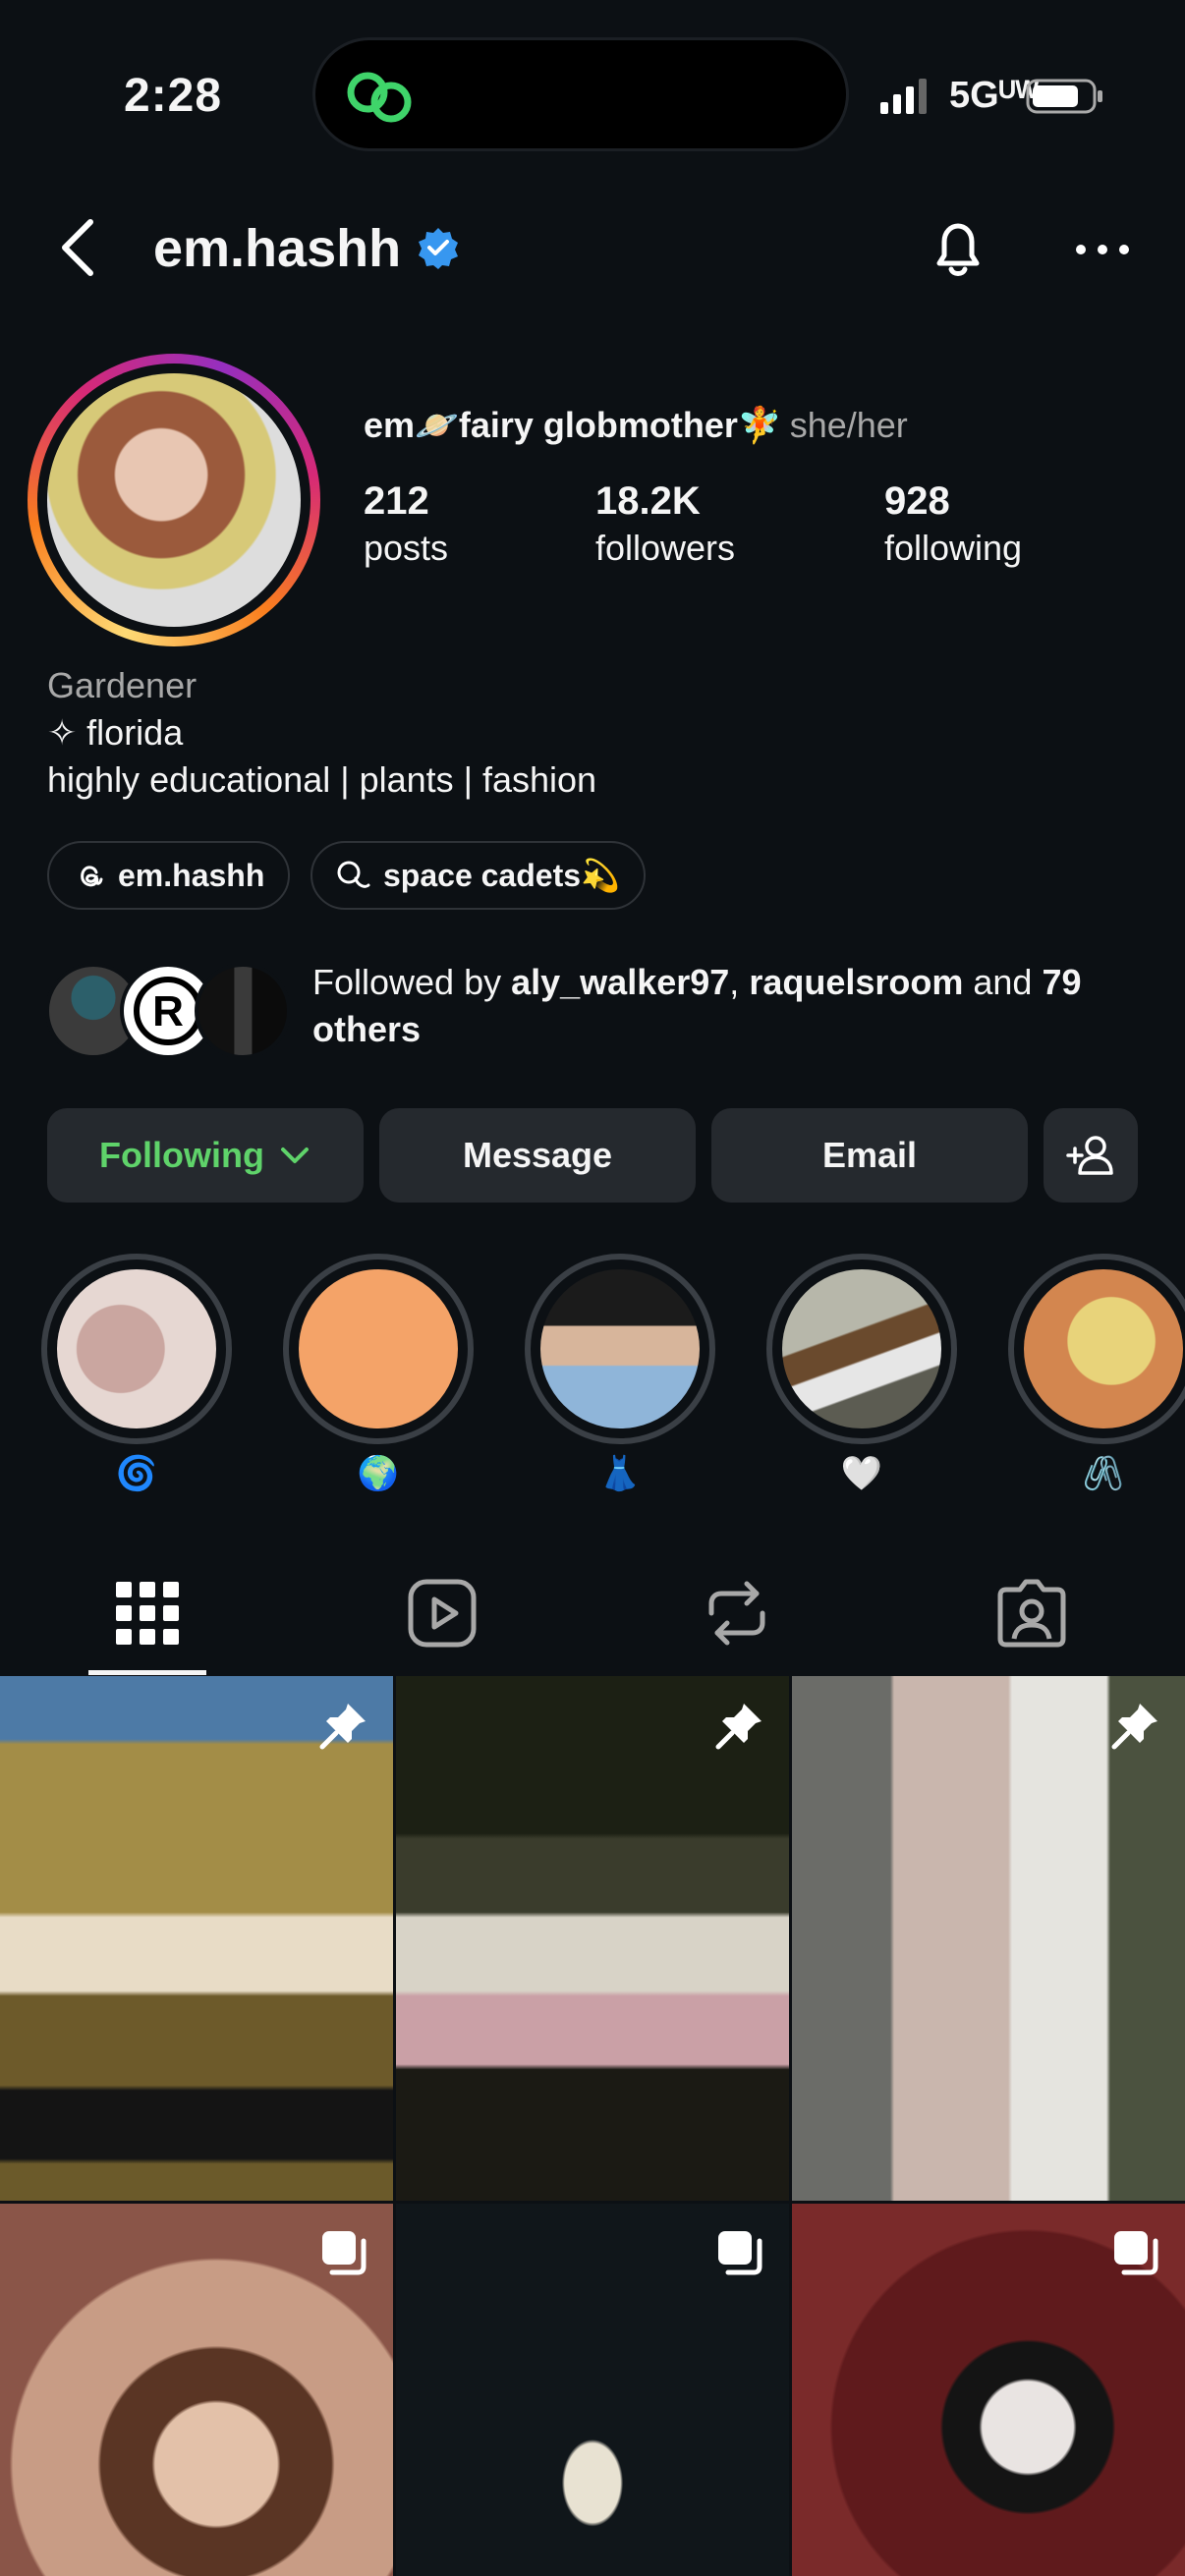 The height and width of the screenshot is (2576, 1185). What do you see at coordinates (397, 501) in the screenshot?
I see `stat-posts-value: 212` at bounding box center [397, 501].